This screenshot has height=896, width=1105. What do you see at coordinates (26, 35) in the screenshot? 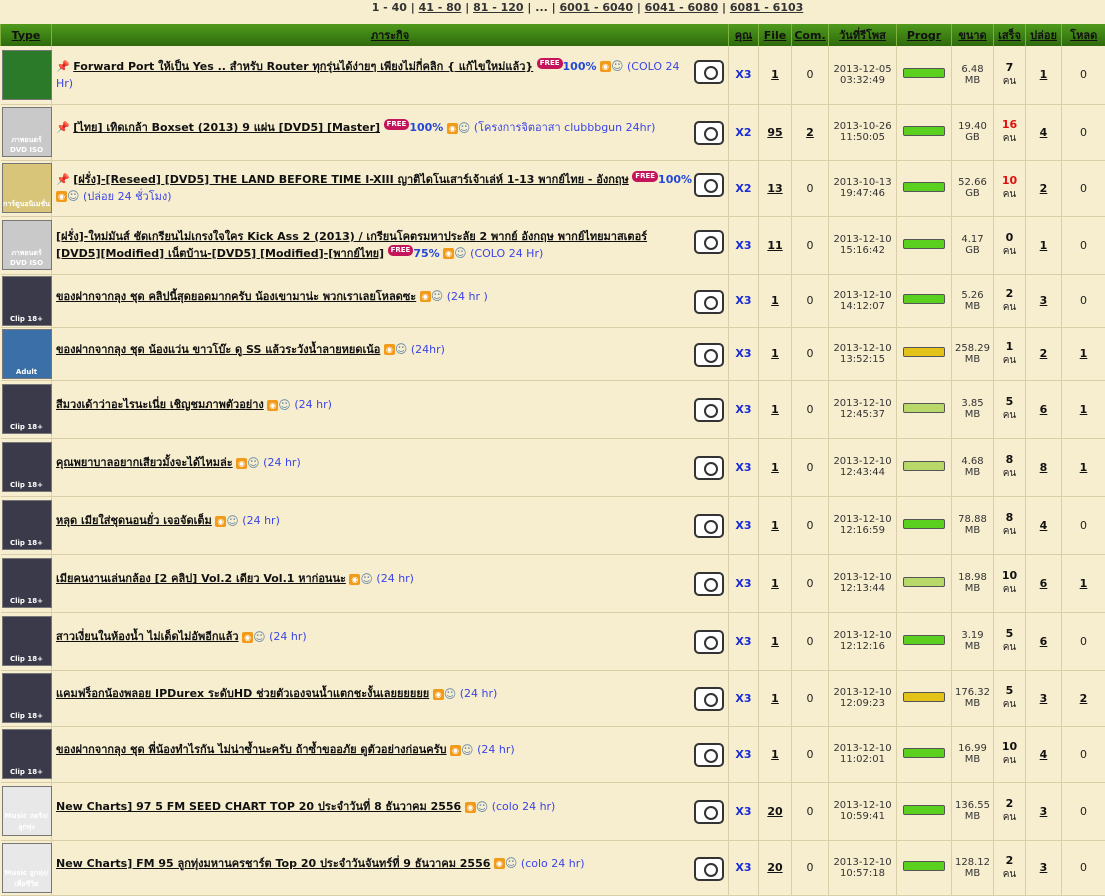
I see `col-type: Type` at bounding box center [26, 35].